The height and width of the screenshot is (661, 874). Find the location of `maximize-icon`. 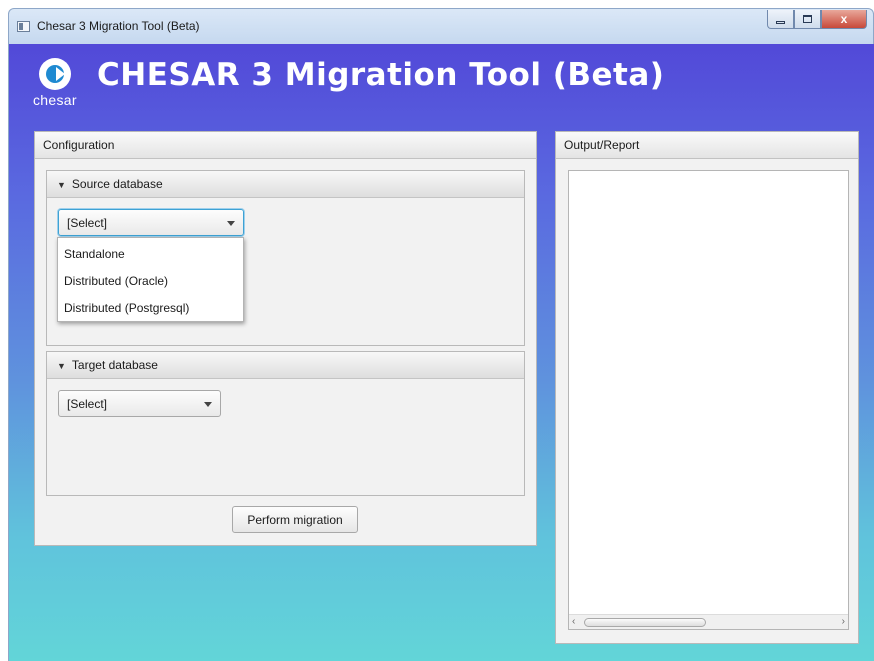

maximize-icon is located at coordinates (807, 19).